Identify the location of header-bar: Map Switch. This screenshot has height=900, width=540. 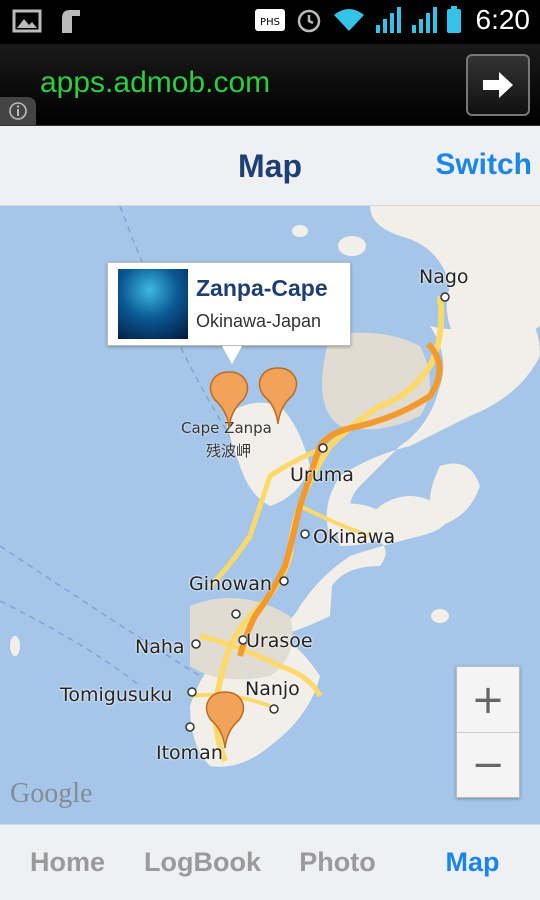
(270, 166).